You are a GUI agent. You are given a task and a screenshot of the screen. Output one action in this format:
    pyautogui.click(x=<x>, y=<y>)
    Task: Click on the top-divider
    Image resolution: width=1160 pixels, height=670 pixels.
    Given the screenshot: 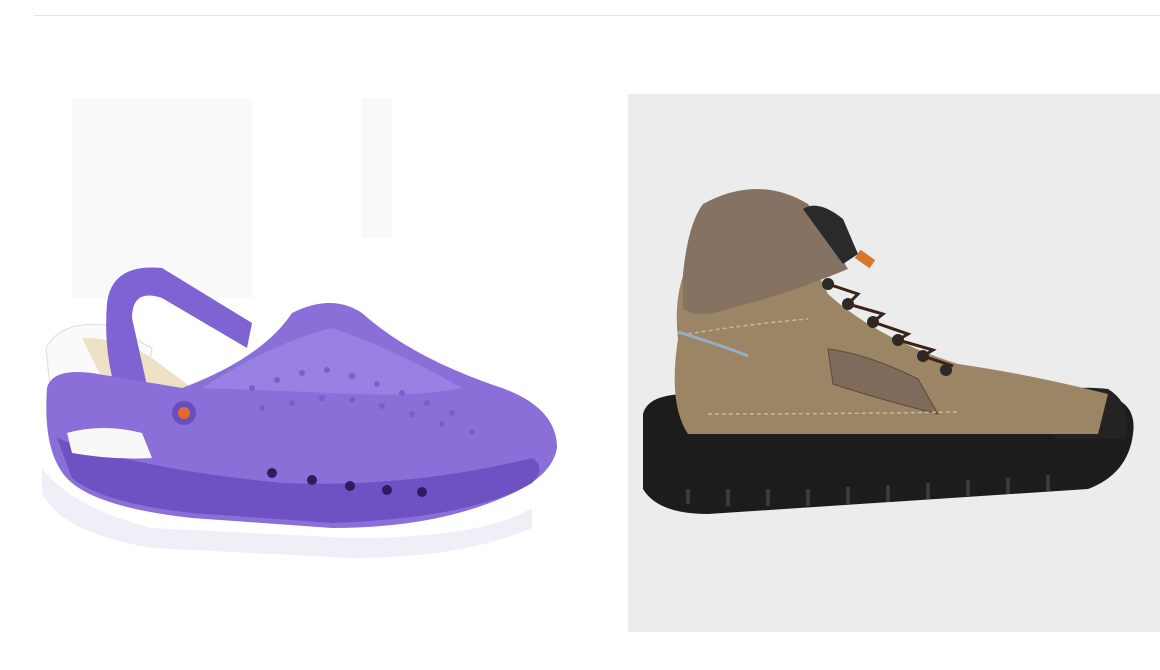 What is the action you would take?
    pyautogui.click(x=597, y=15)
    